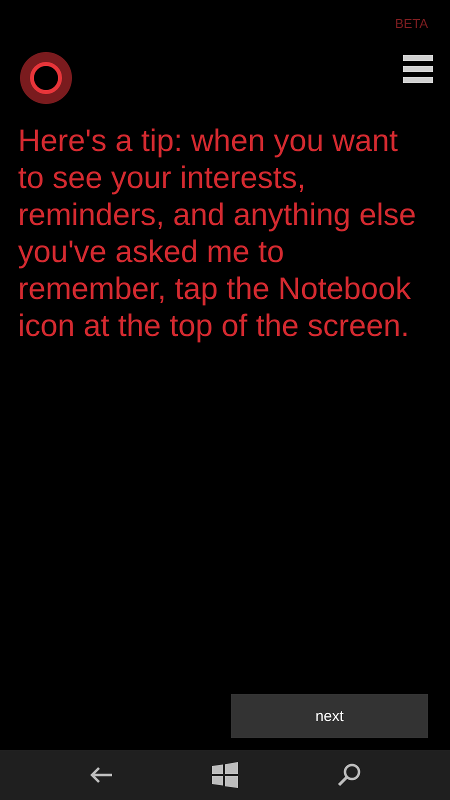 The width and height of the screenshot is (450, 800). Describe the element at coordinates (418, 69) in the screenshot. I see `menu-icon` at that location.